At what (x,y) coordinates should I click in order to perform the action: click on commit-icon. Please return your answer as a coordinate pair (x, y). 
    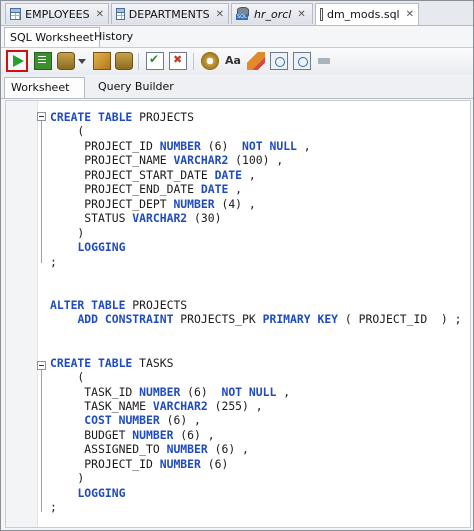
    Looking at the image, I should click on (155, 61).